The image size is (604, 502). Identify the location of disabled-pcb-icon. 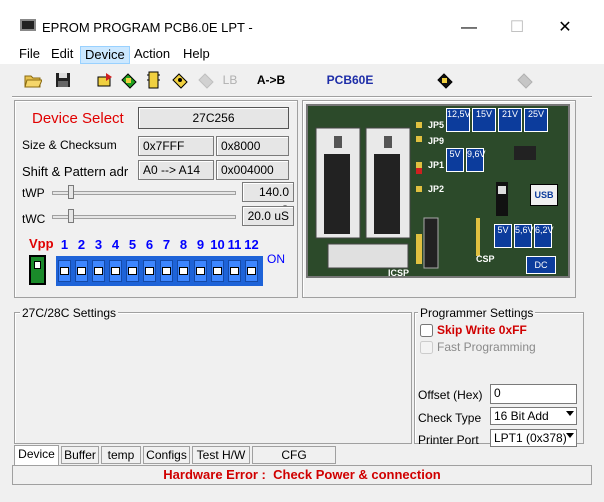
(525, 80).